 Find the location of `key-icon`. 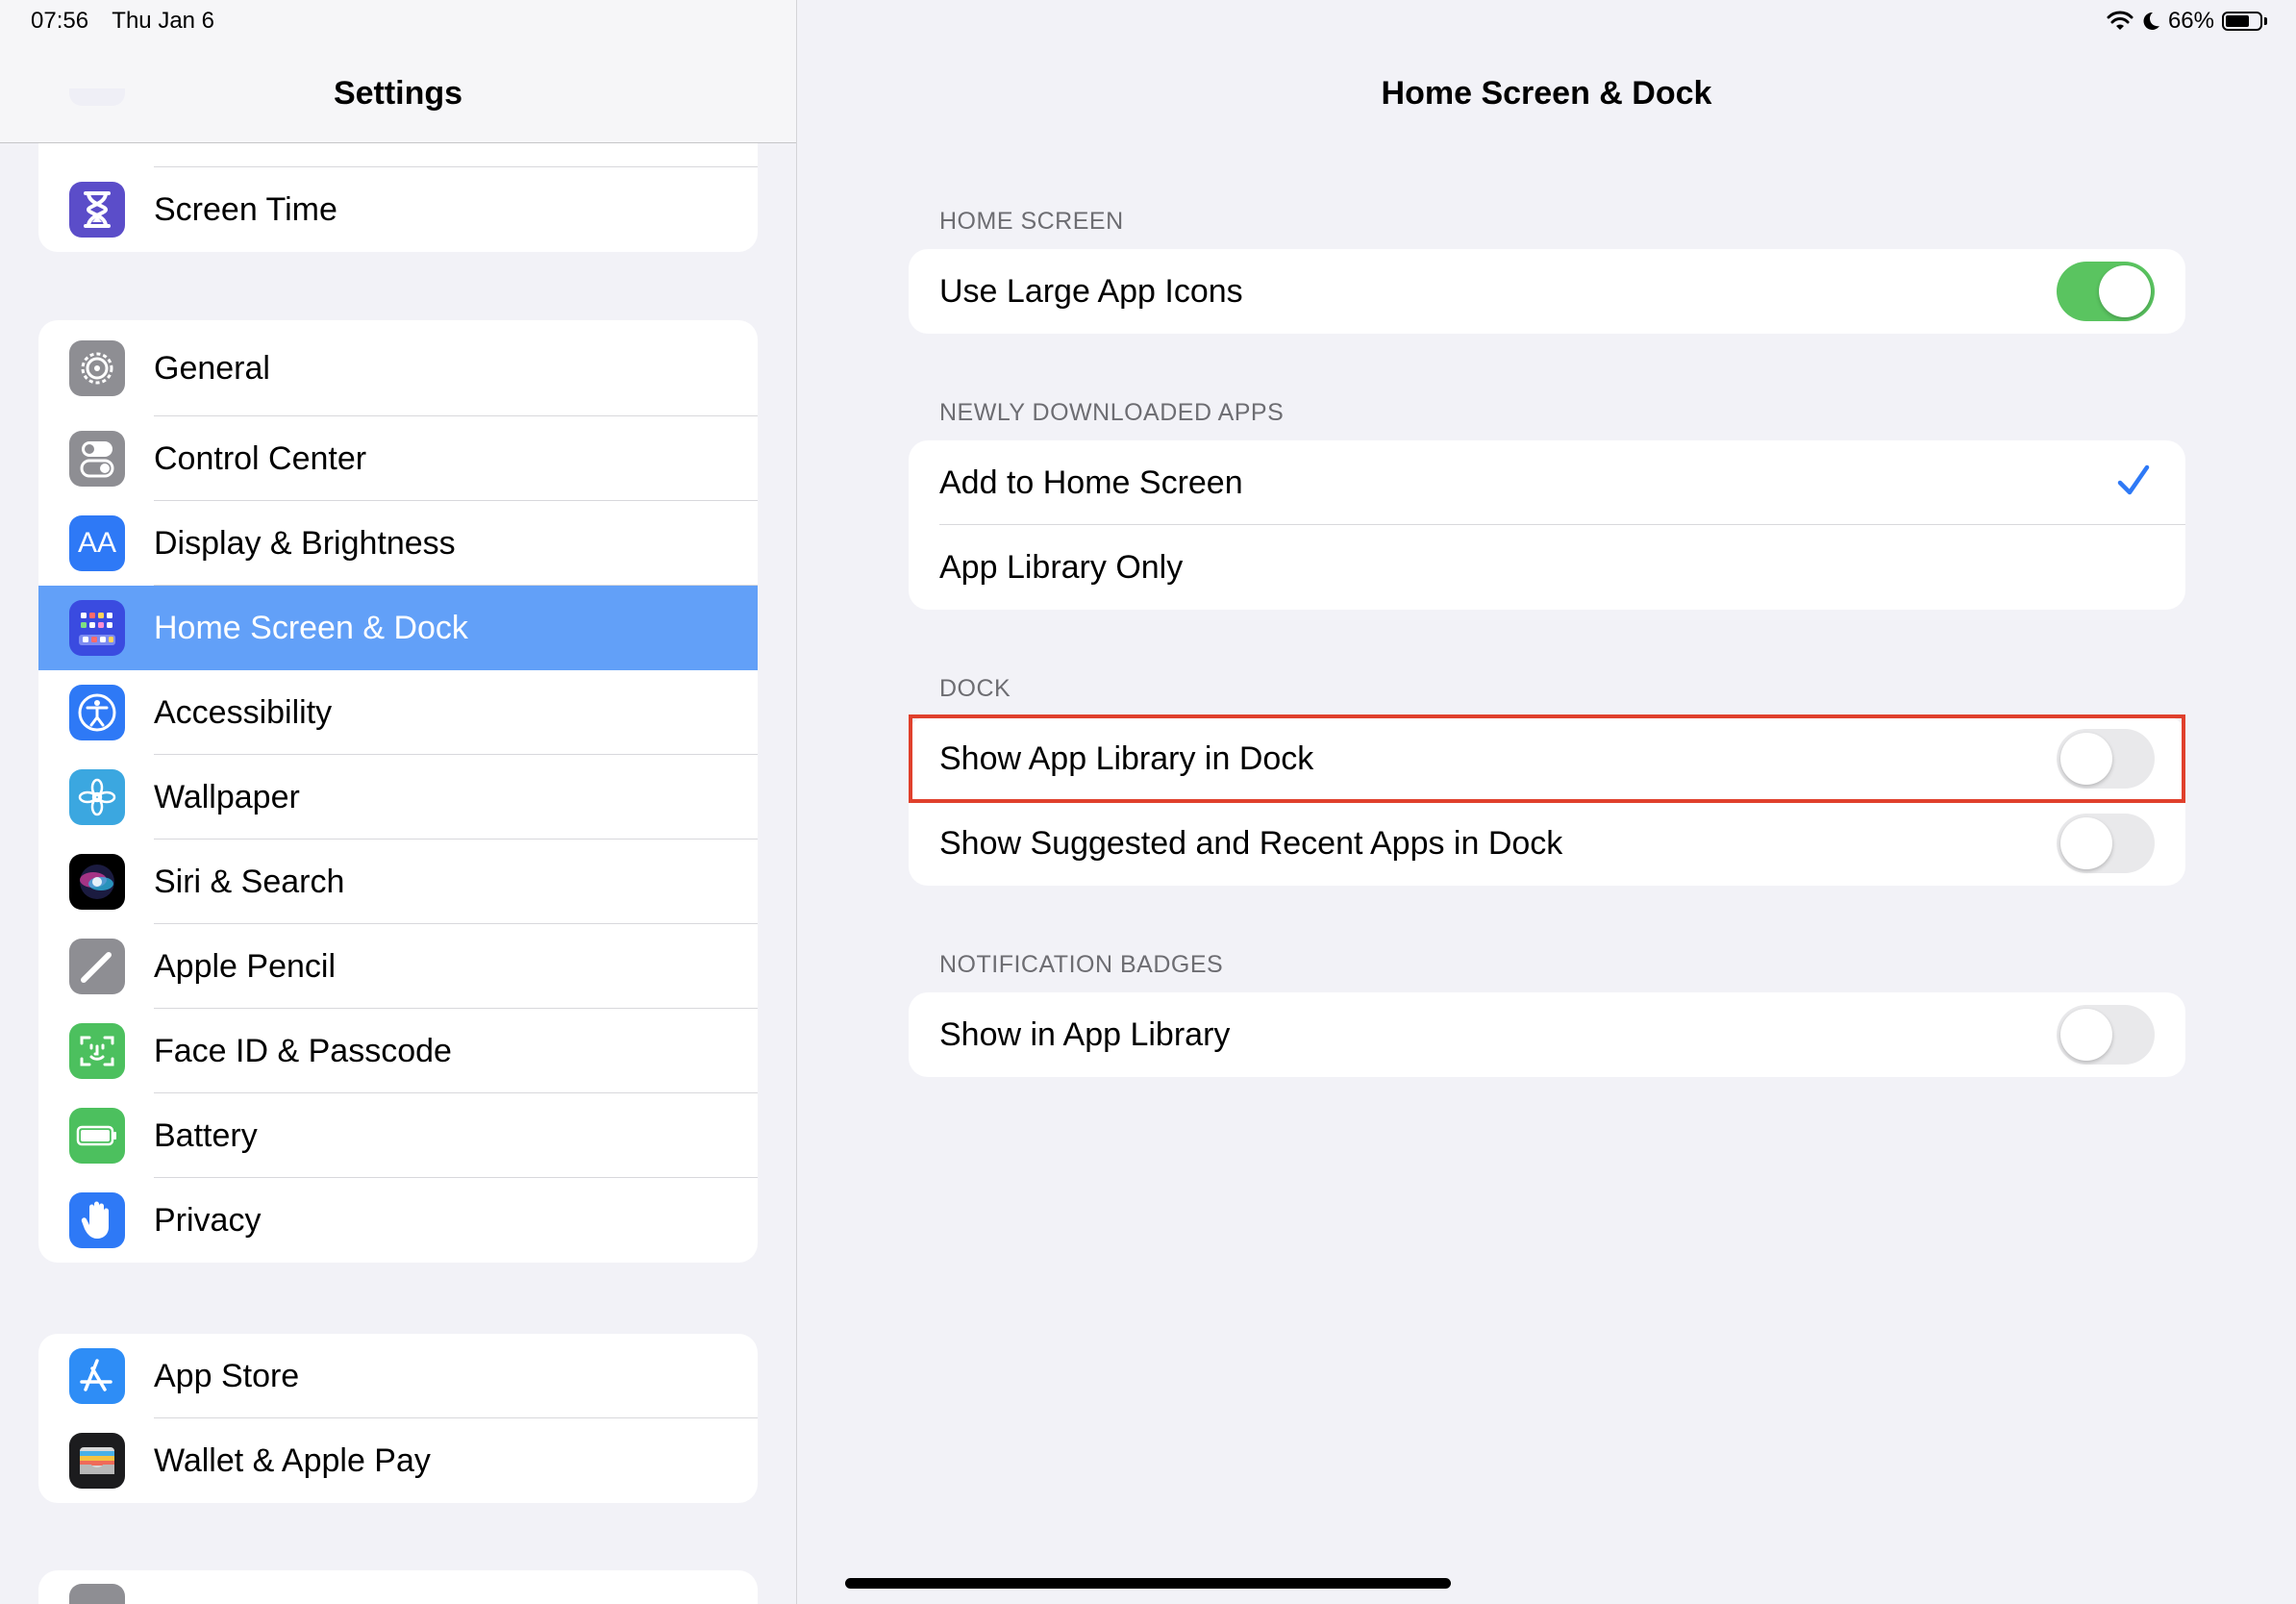

key-icon is located at coordinates (97, 1594).